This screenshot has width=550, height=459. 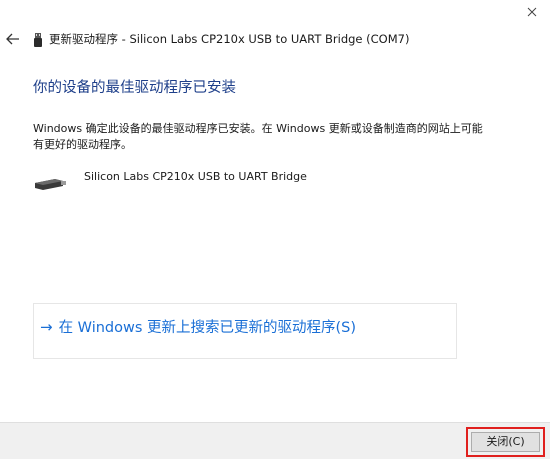 I want to click on close-button-highlight: 关闭(C), so click(x=505, y=442).